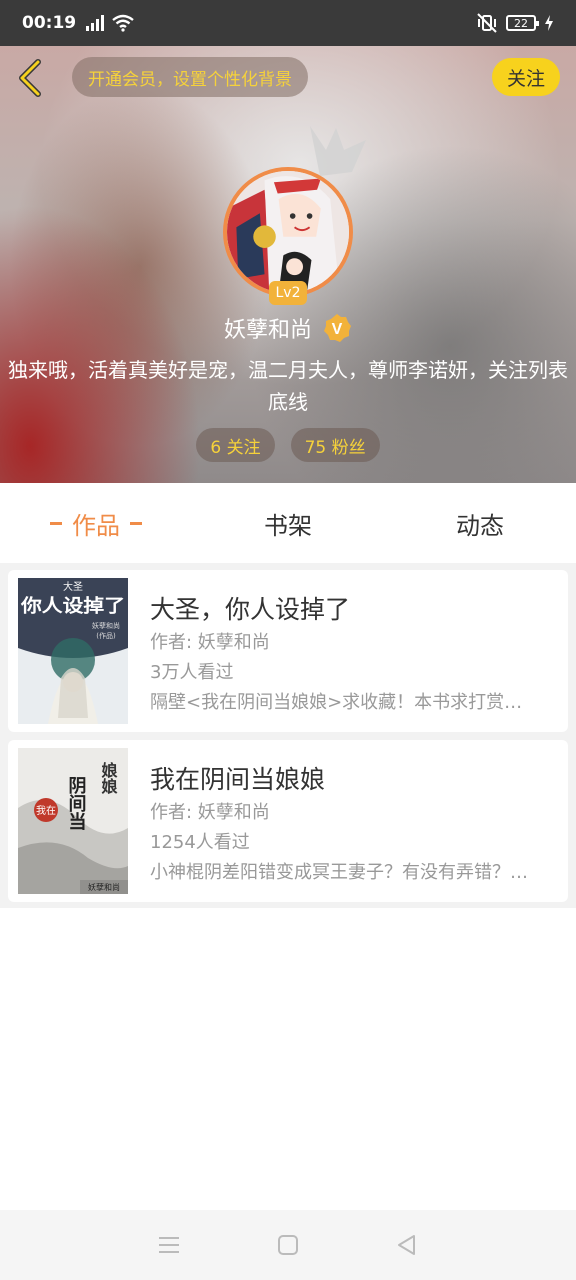  I want to click on following-count: 6 关注, so click(235, 445).